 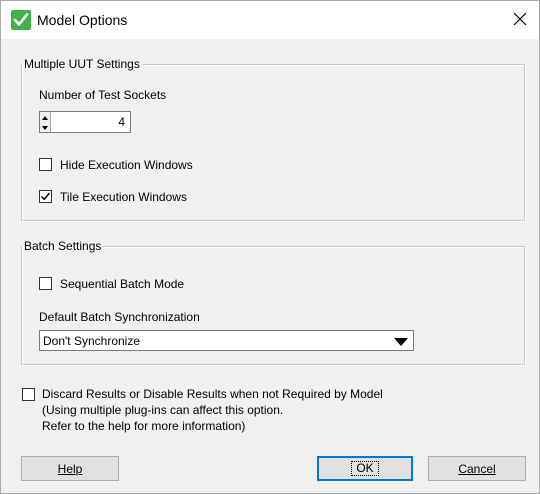 I want to click on spin-up-button, so click(x=45, y=117).